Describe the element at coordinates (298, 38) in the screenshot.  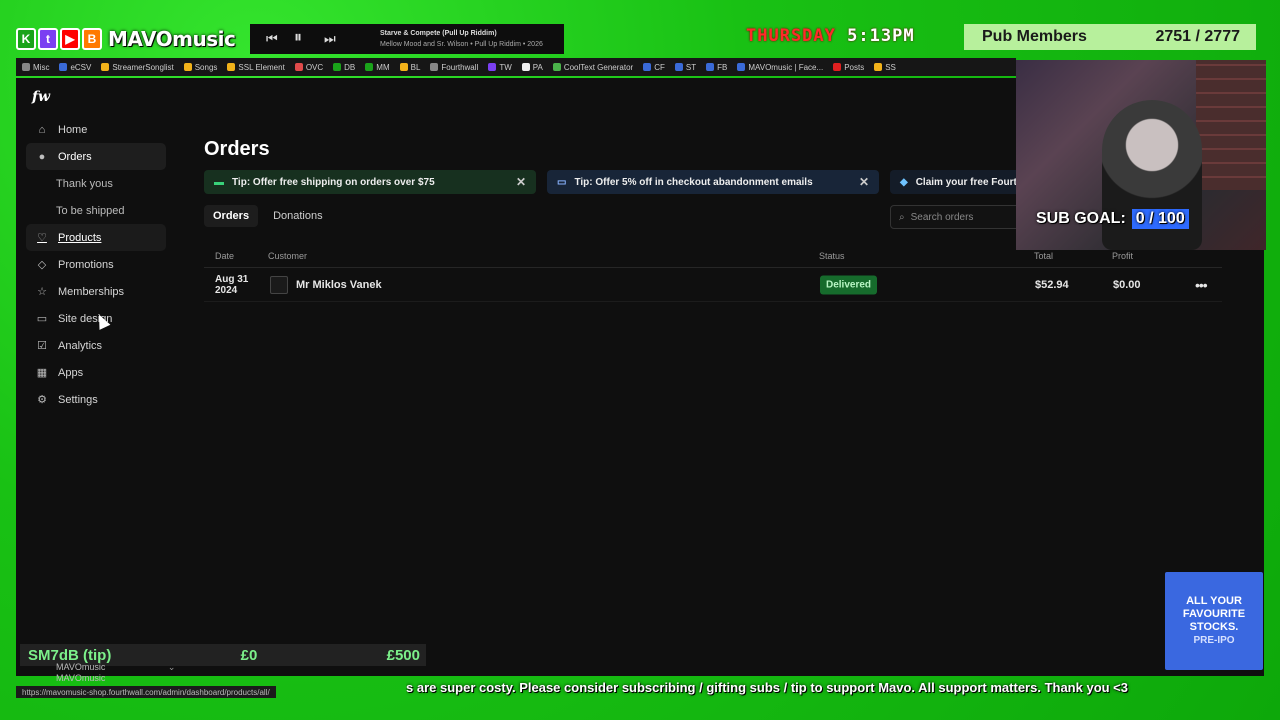
I see `pause-icon: ⏸` at that location.